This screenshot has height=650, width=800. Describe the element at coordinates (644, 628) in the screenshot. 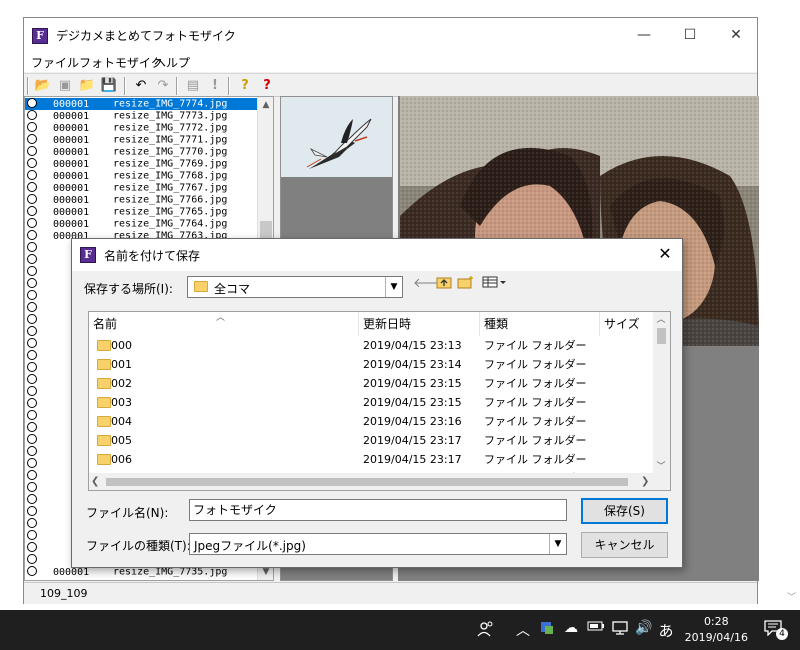

I see `volume-icon: 🔊` at that location.